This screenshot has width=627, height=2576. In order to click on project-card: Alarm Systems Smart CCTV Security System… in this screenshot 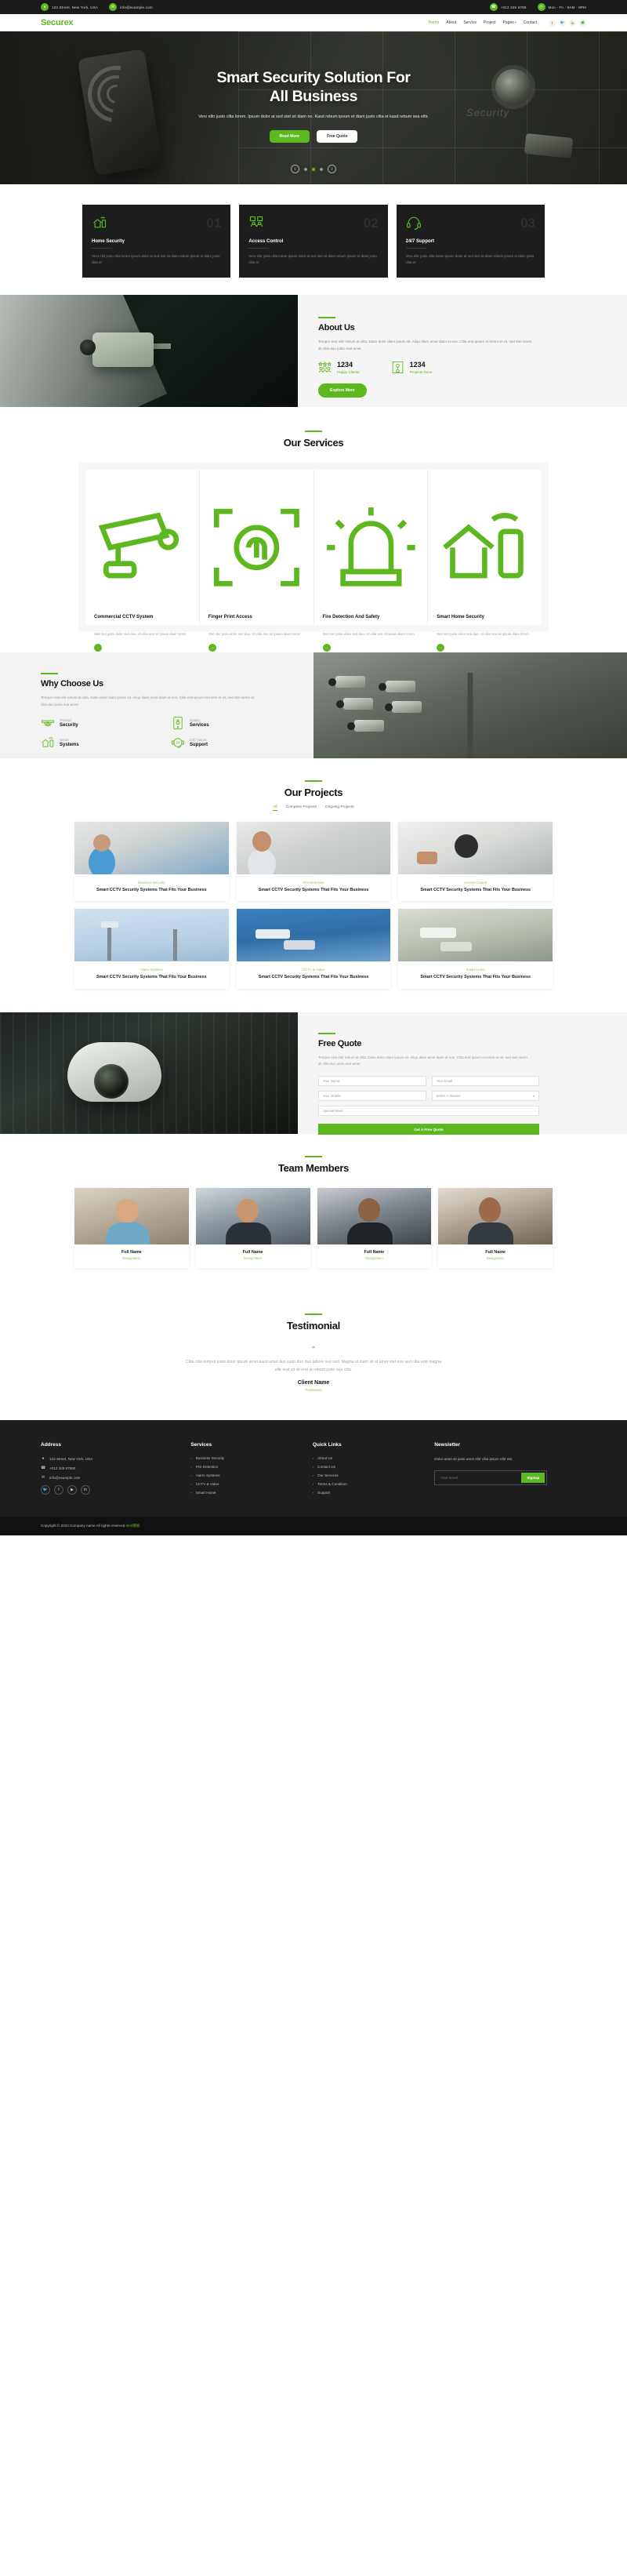, I will do `click(151, 949)`.